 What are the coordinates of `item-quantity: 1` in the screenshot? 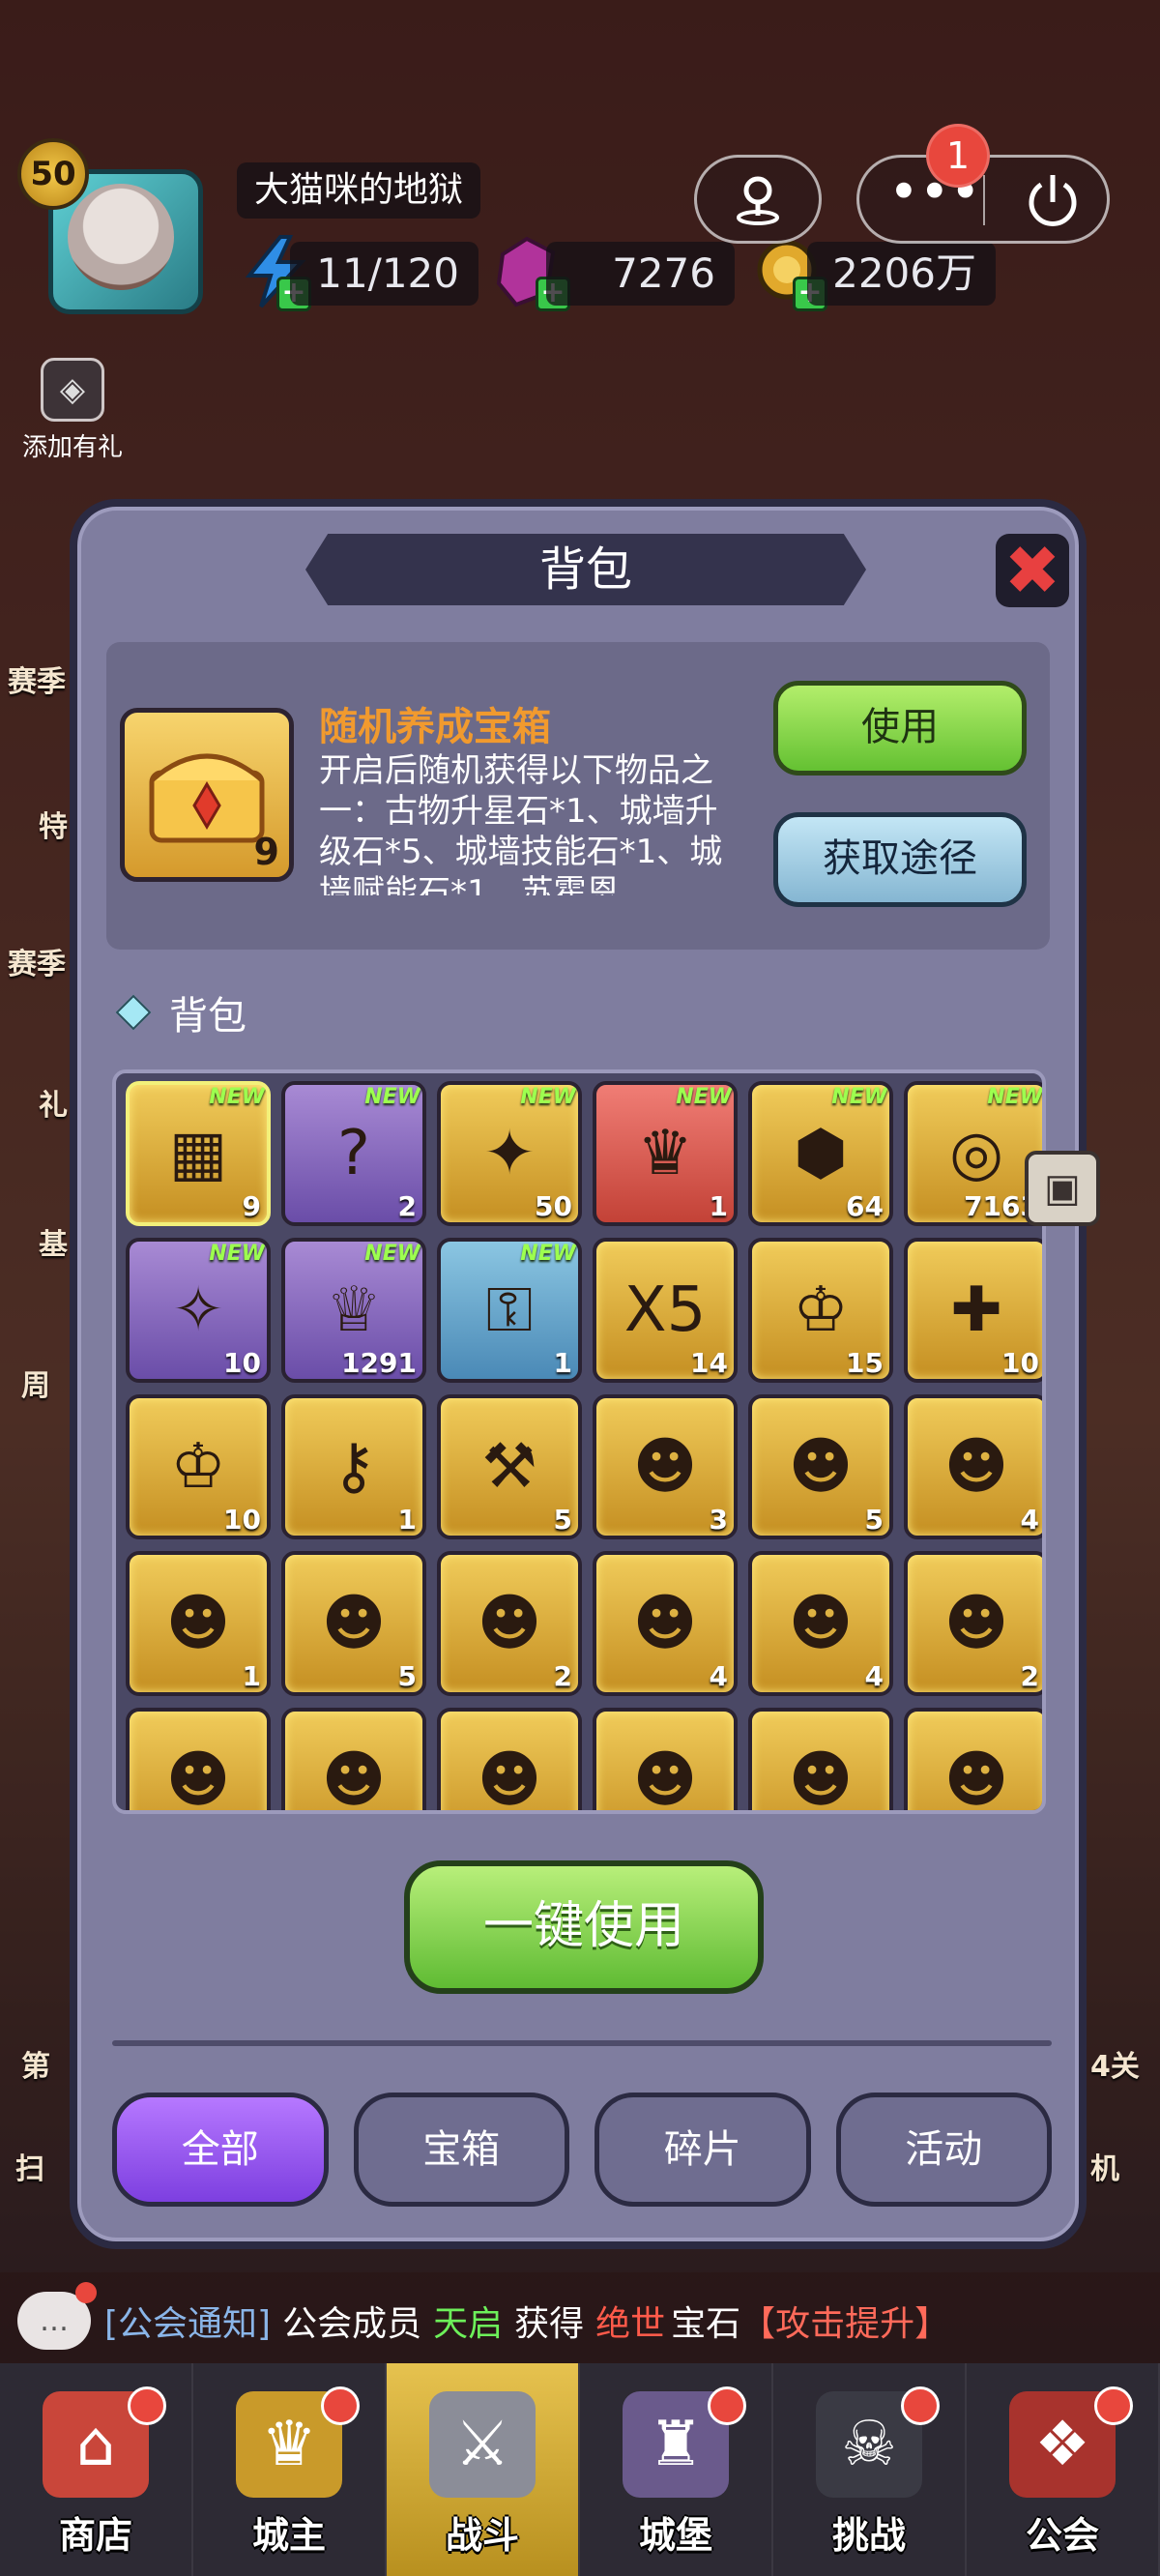 It's located at (252, 1676).